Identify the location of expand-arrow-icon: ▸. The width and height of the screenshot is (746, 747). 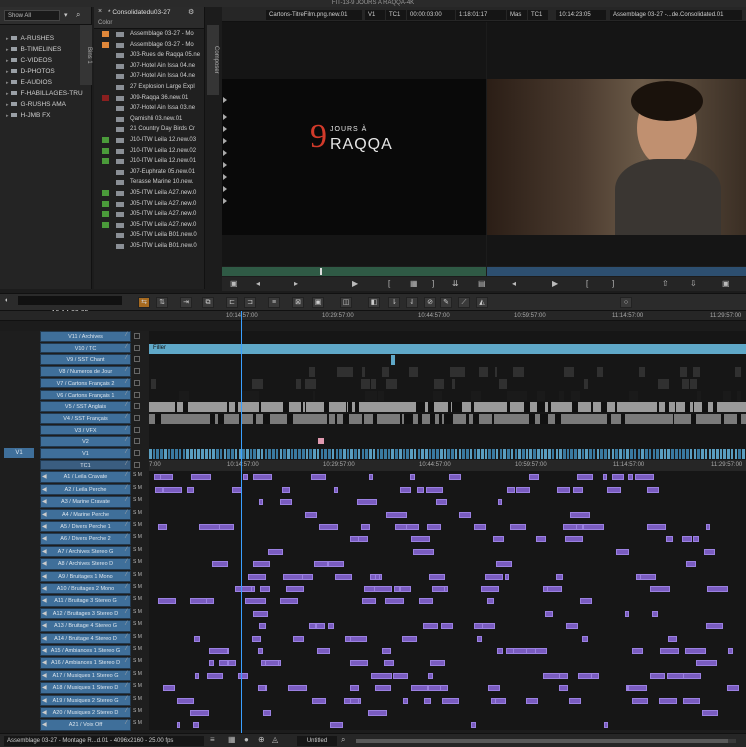
(7, 116).